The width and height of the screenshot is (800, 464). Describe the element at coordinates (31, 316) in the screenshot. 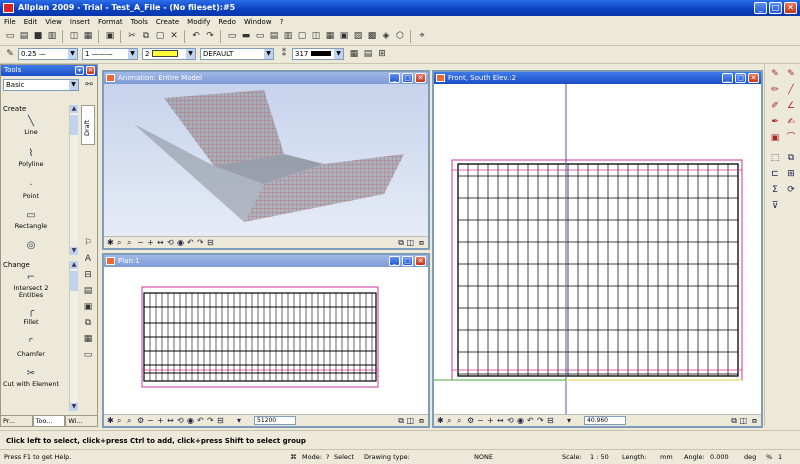

I see `tool-fillet: ╭ Fillet` at that location.